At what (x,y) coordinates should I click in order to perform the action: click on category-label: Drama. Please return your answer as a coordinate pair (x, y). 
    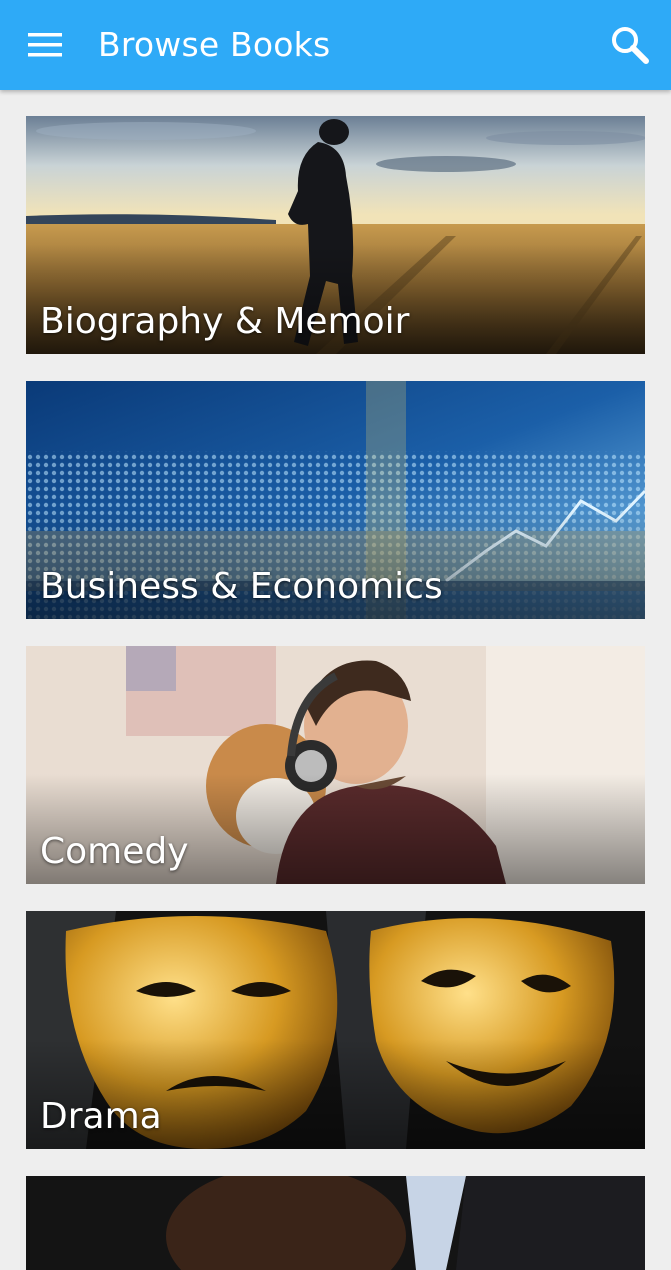
    Looking at the image, I should click on (101, 1116).